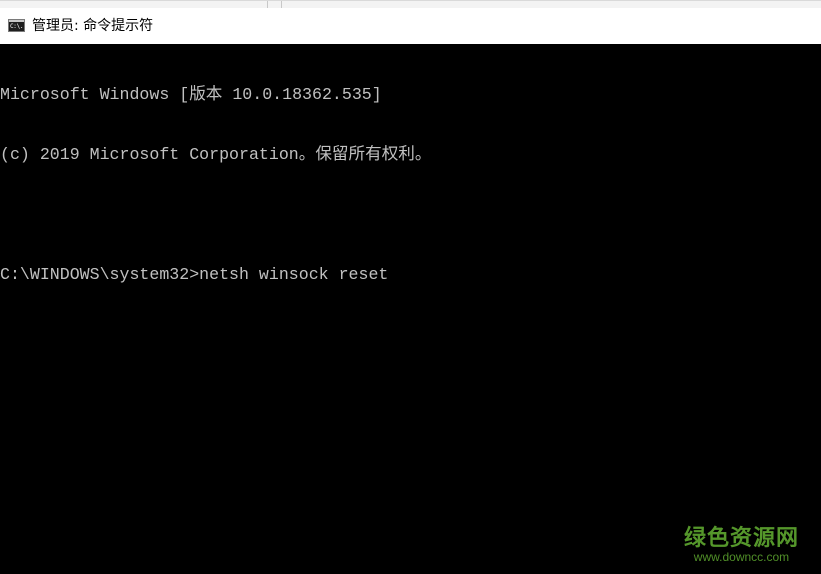 The width and height of the screenshot is (821, 574). Describe the element at coordinates (216, 154) in the screenshot. I see `console-line: (c) 2019 Microsoft Corporation。保留所有权利。` at that location.